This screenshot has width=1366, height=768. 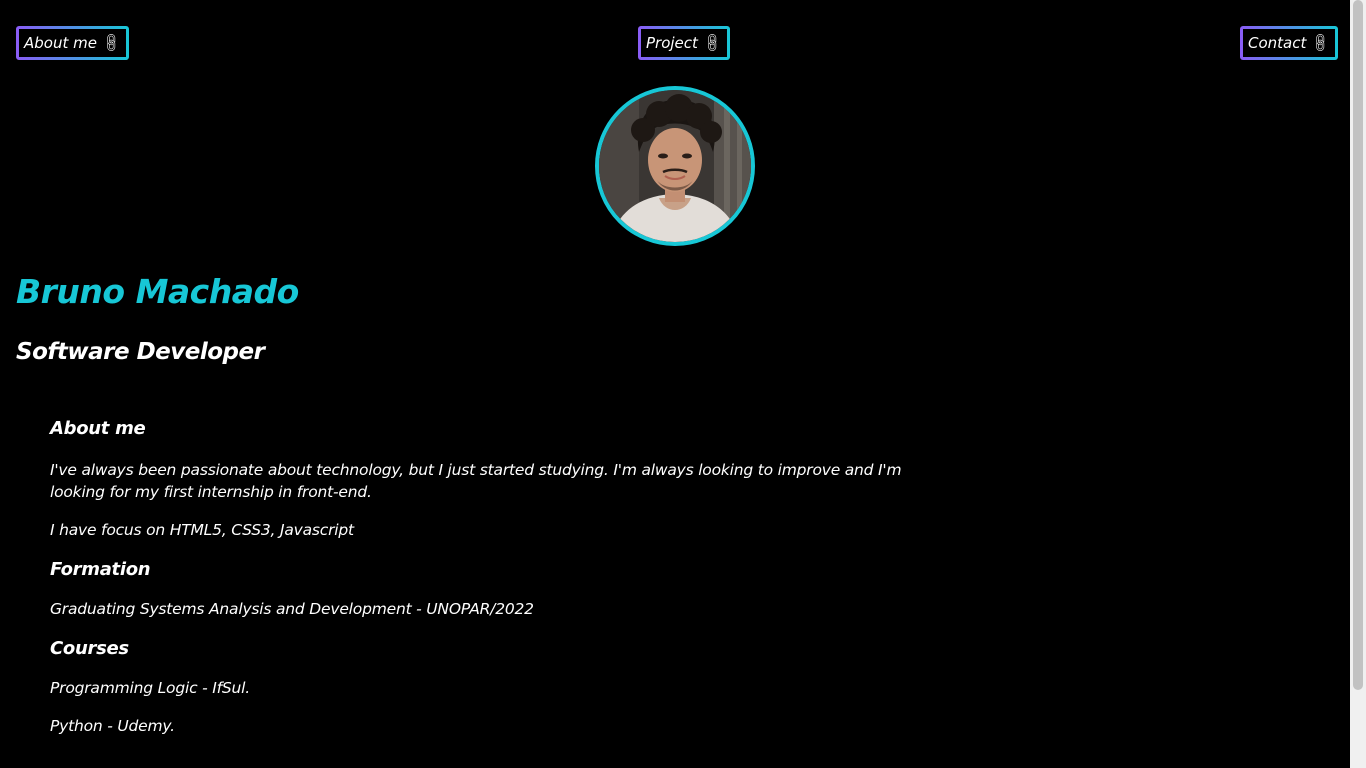 What do you see at coordinates (1358, 345) in the screenshot?
I see `scrollbar-thumb` at bounding box center [1358, 345].